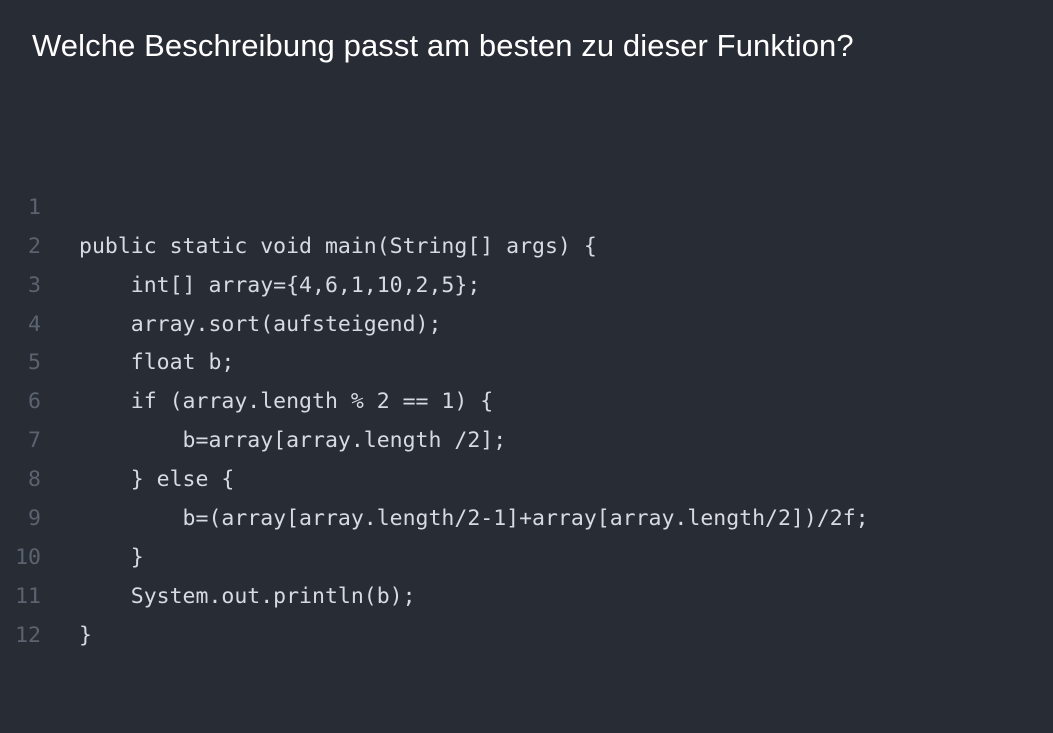  I want to click on code-line: 12, so click(526, 613).